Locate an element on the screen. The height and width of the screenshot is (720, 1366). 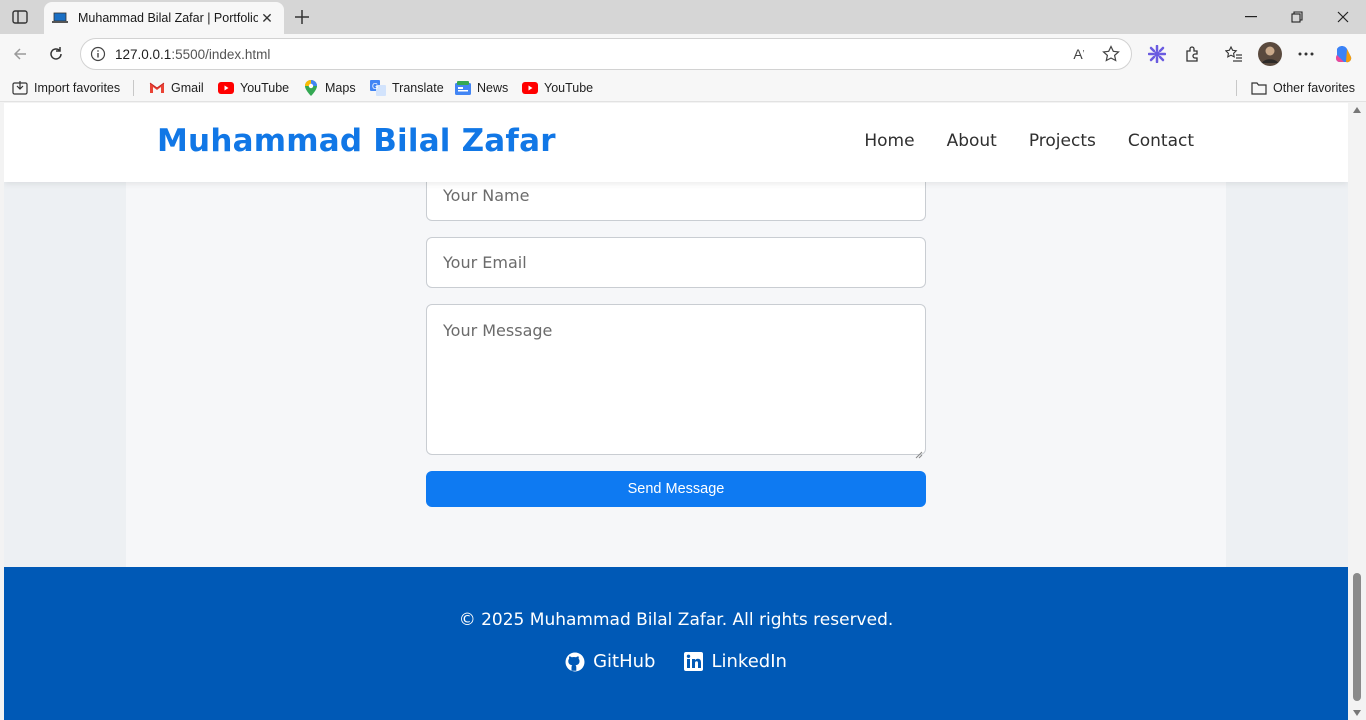
github-icon is located at coordinates (575, 662).